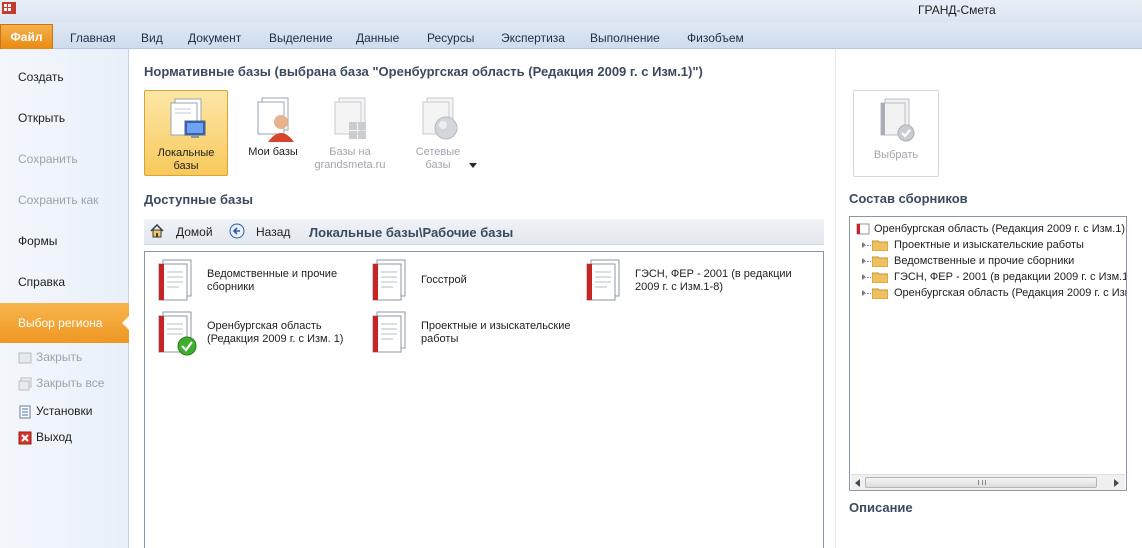 The height and width of the screenshot is (548, 1142). I want to click on scroll-thumb, so click(981, 482).